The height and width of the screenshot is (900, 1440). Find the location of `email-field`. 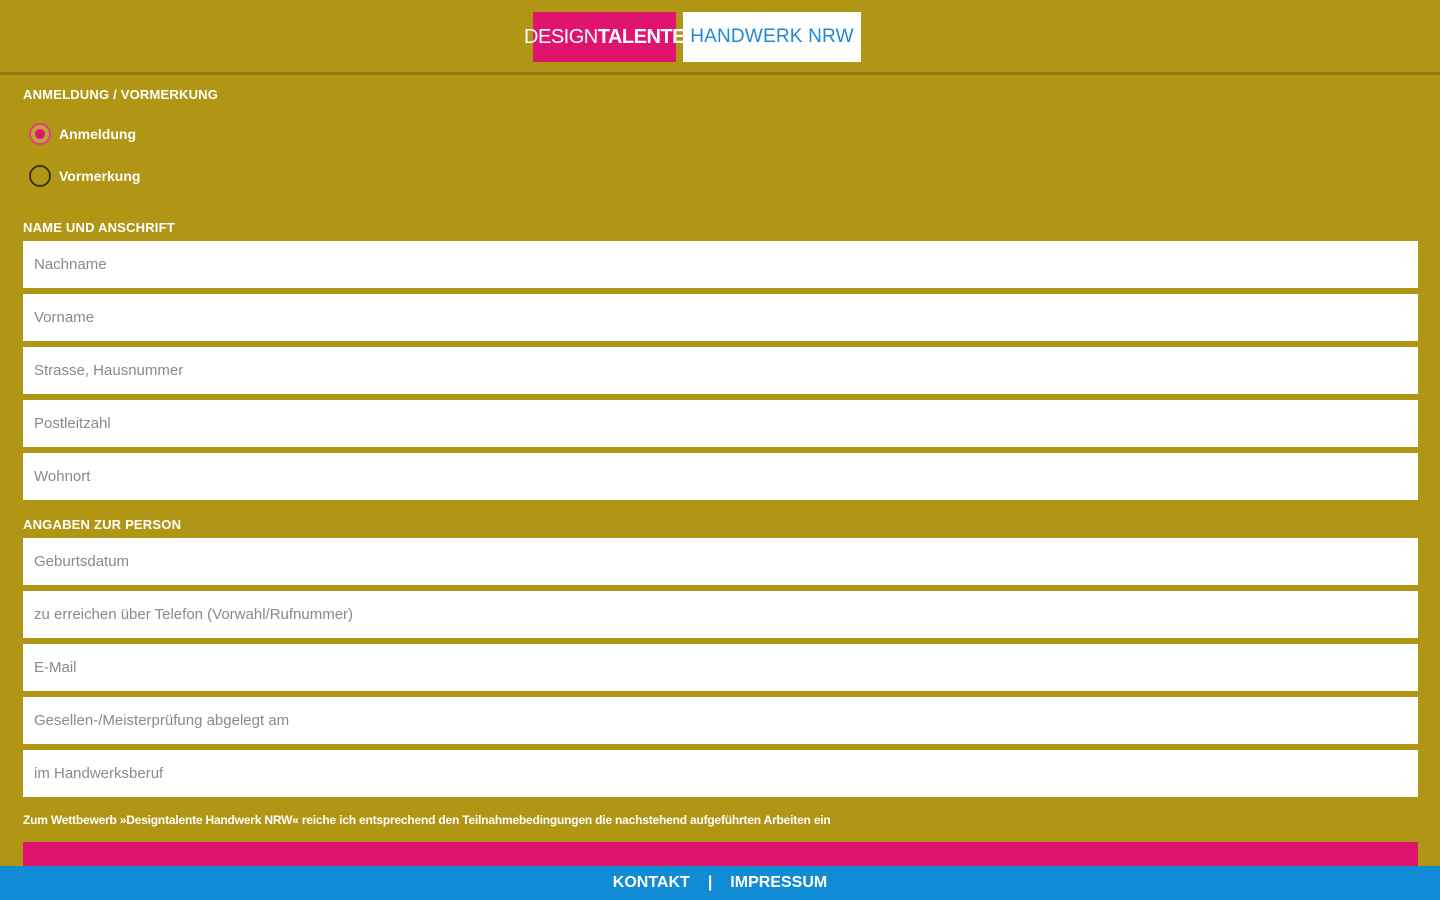

email-field is located at coordinates (720, 667).